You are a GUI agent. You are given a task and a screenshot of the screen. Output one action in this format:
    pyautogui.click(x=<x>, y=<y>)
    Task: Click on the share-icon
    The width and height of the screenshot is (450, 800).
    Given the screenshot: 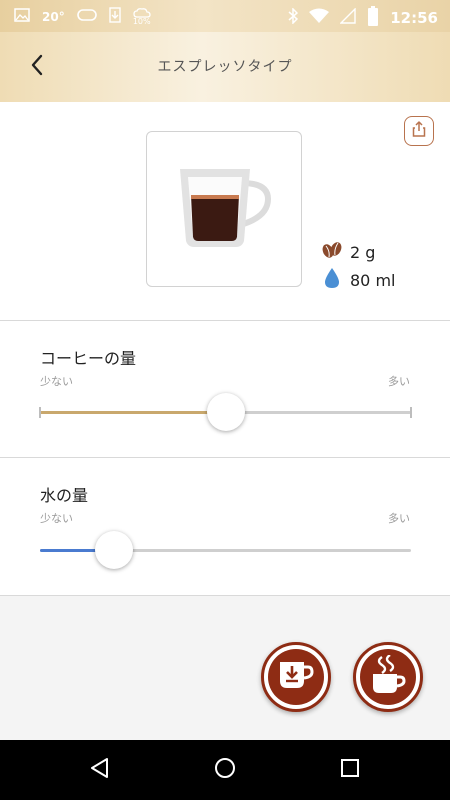 What is the action you would take?
    pyautogui.click(x=419, y=131)
    